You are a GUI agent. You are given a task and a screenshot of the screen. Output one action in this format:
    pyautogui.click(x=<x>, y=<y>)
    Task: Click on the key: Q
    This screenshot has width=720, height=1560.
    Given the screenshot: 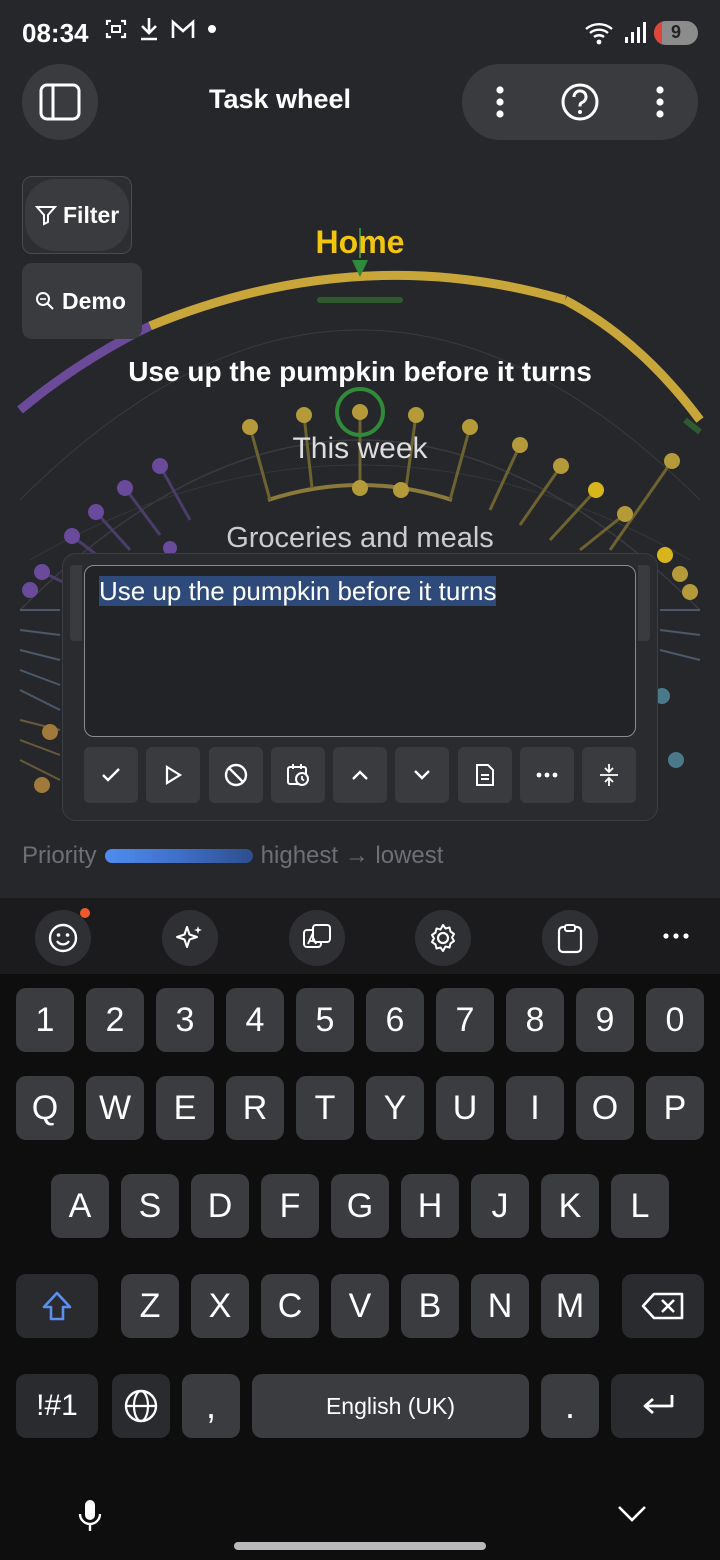 What is the action you would take?
    pyautogui.click(x=45, y=1108)
    